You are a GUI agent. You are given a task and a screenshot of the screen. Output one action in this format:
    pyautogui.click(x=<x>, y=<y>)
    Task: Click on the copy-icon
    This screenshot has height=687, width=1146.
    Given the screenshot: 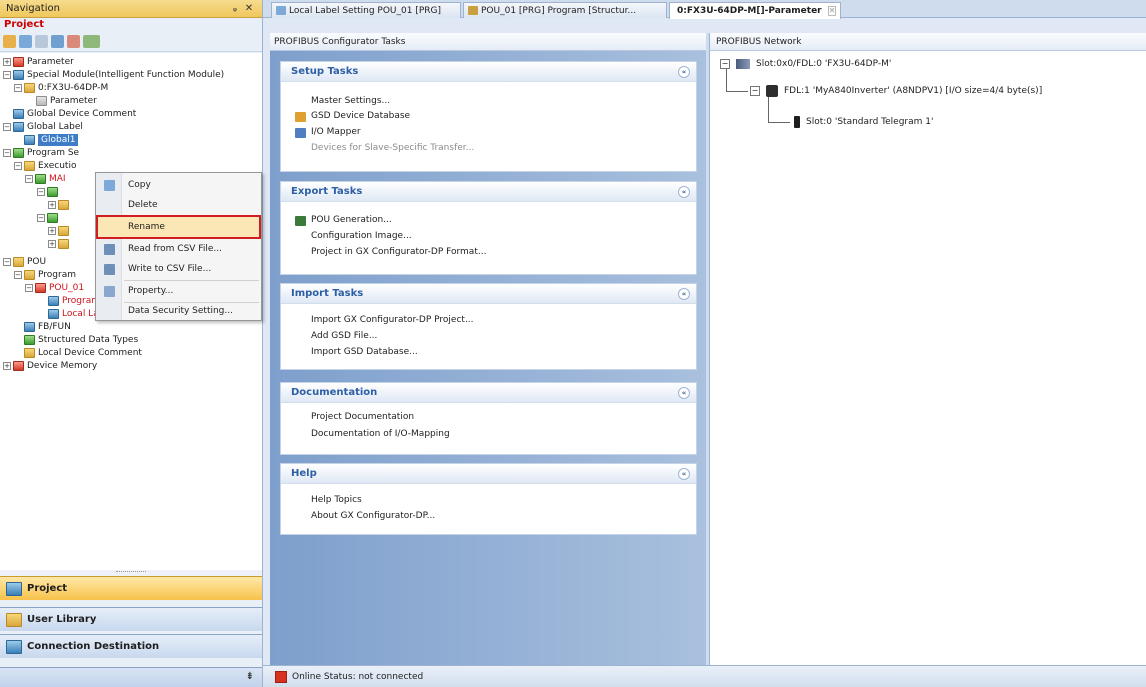 What is the action you would take?
    pyautogui.click(x=41, y=41)
    